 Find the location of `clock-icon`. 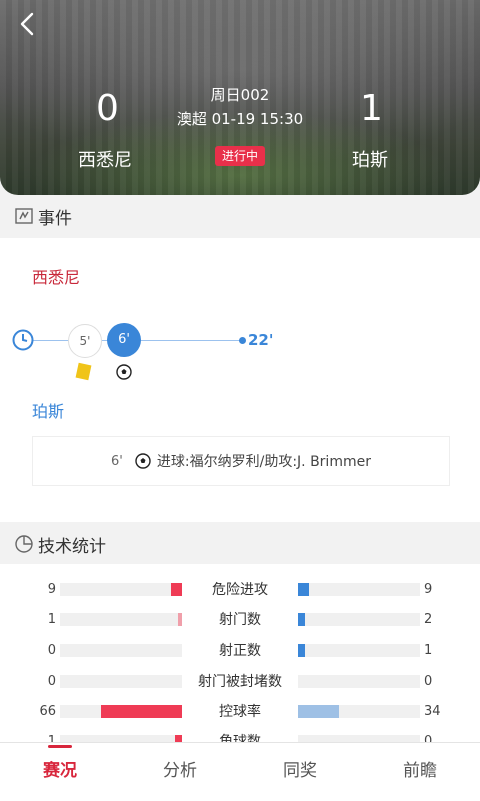

clock-icon is located at coordinates (23, 340).